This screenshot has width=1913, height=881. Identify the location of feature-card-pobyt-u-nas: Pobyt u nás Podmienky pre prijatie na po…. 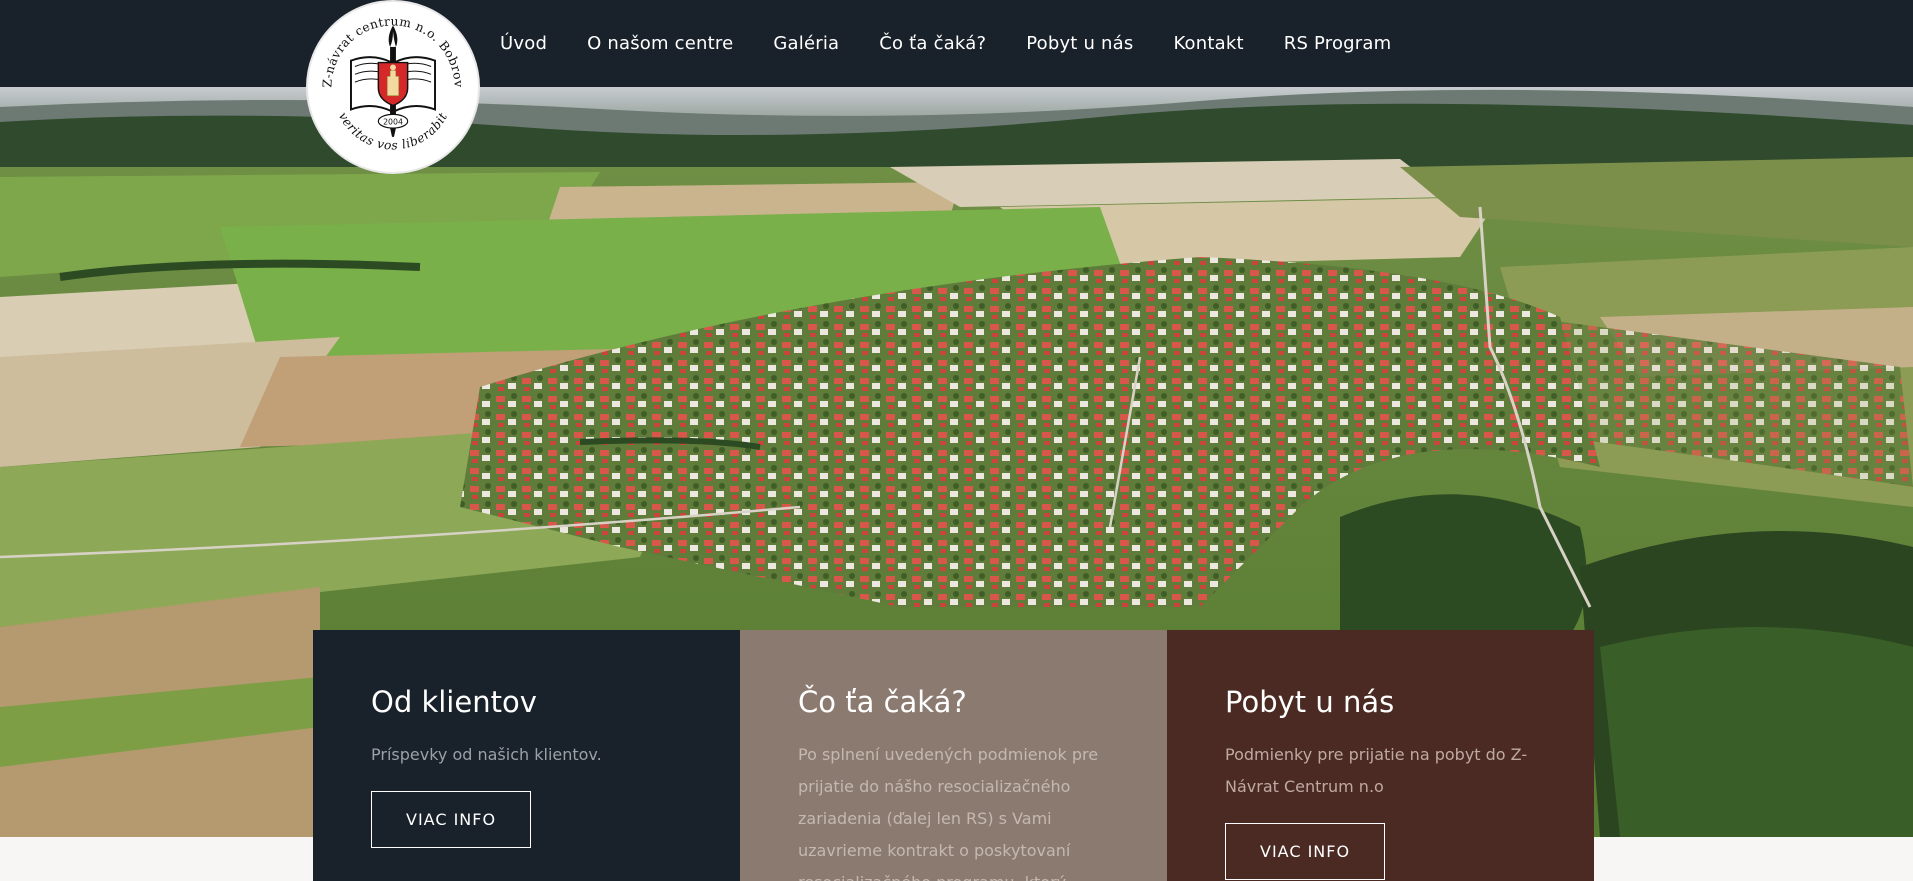
(1380, 755).